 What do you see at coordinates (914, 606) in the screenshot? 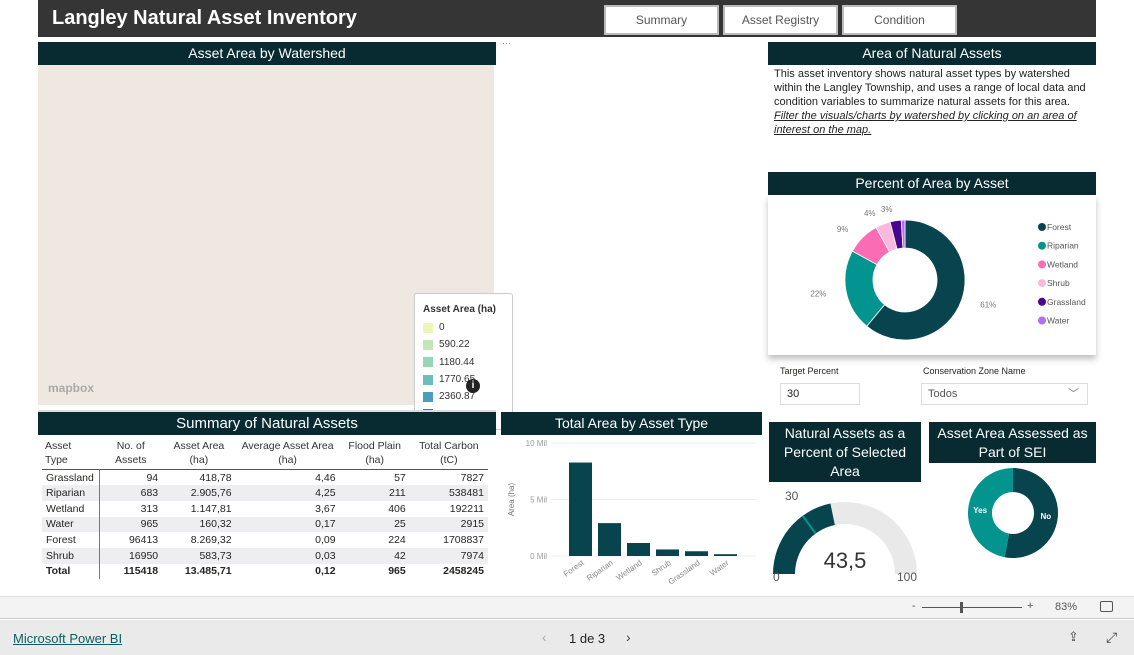
I see `zoom-out-button: -` at bounding box center [914, 606].